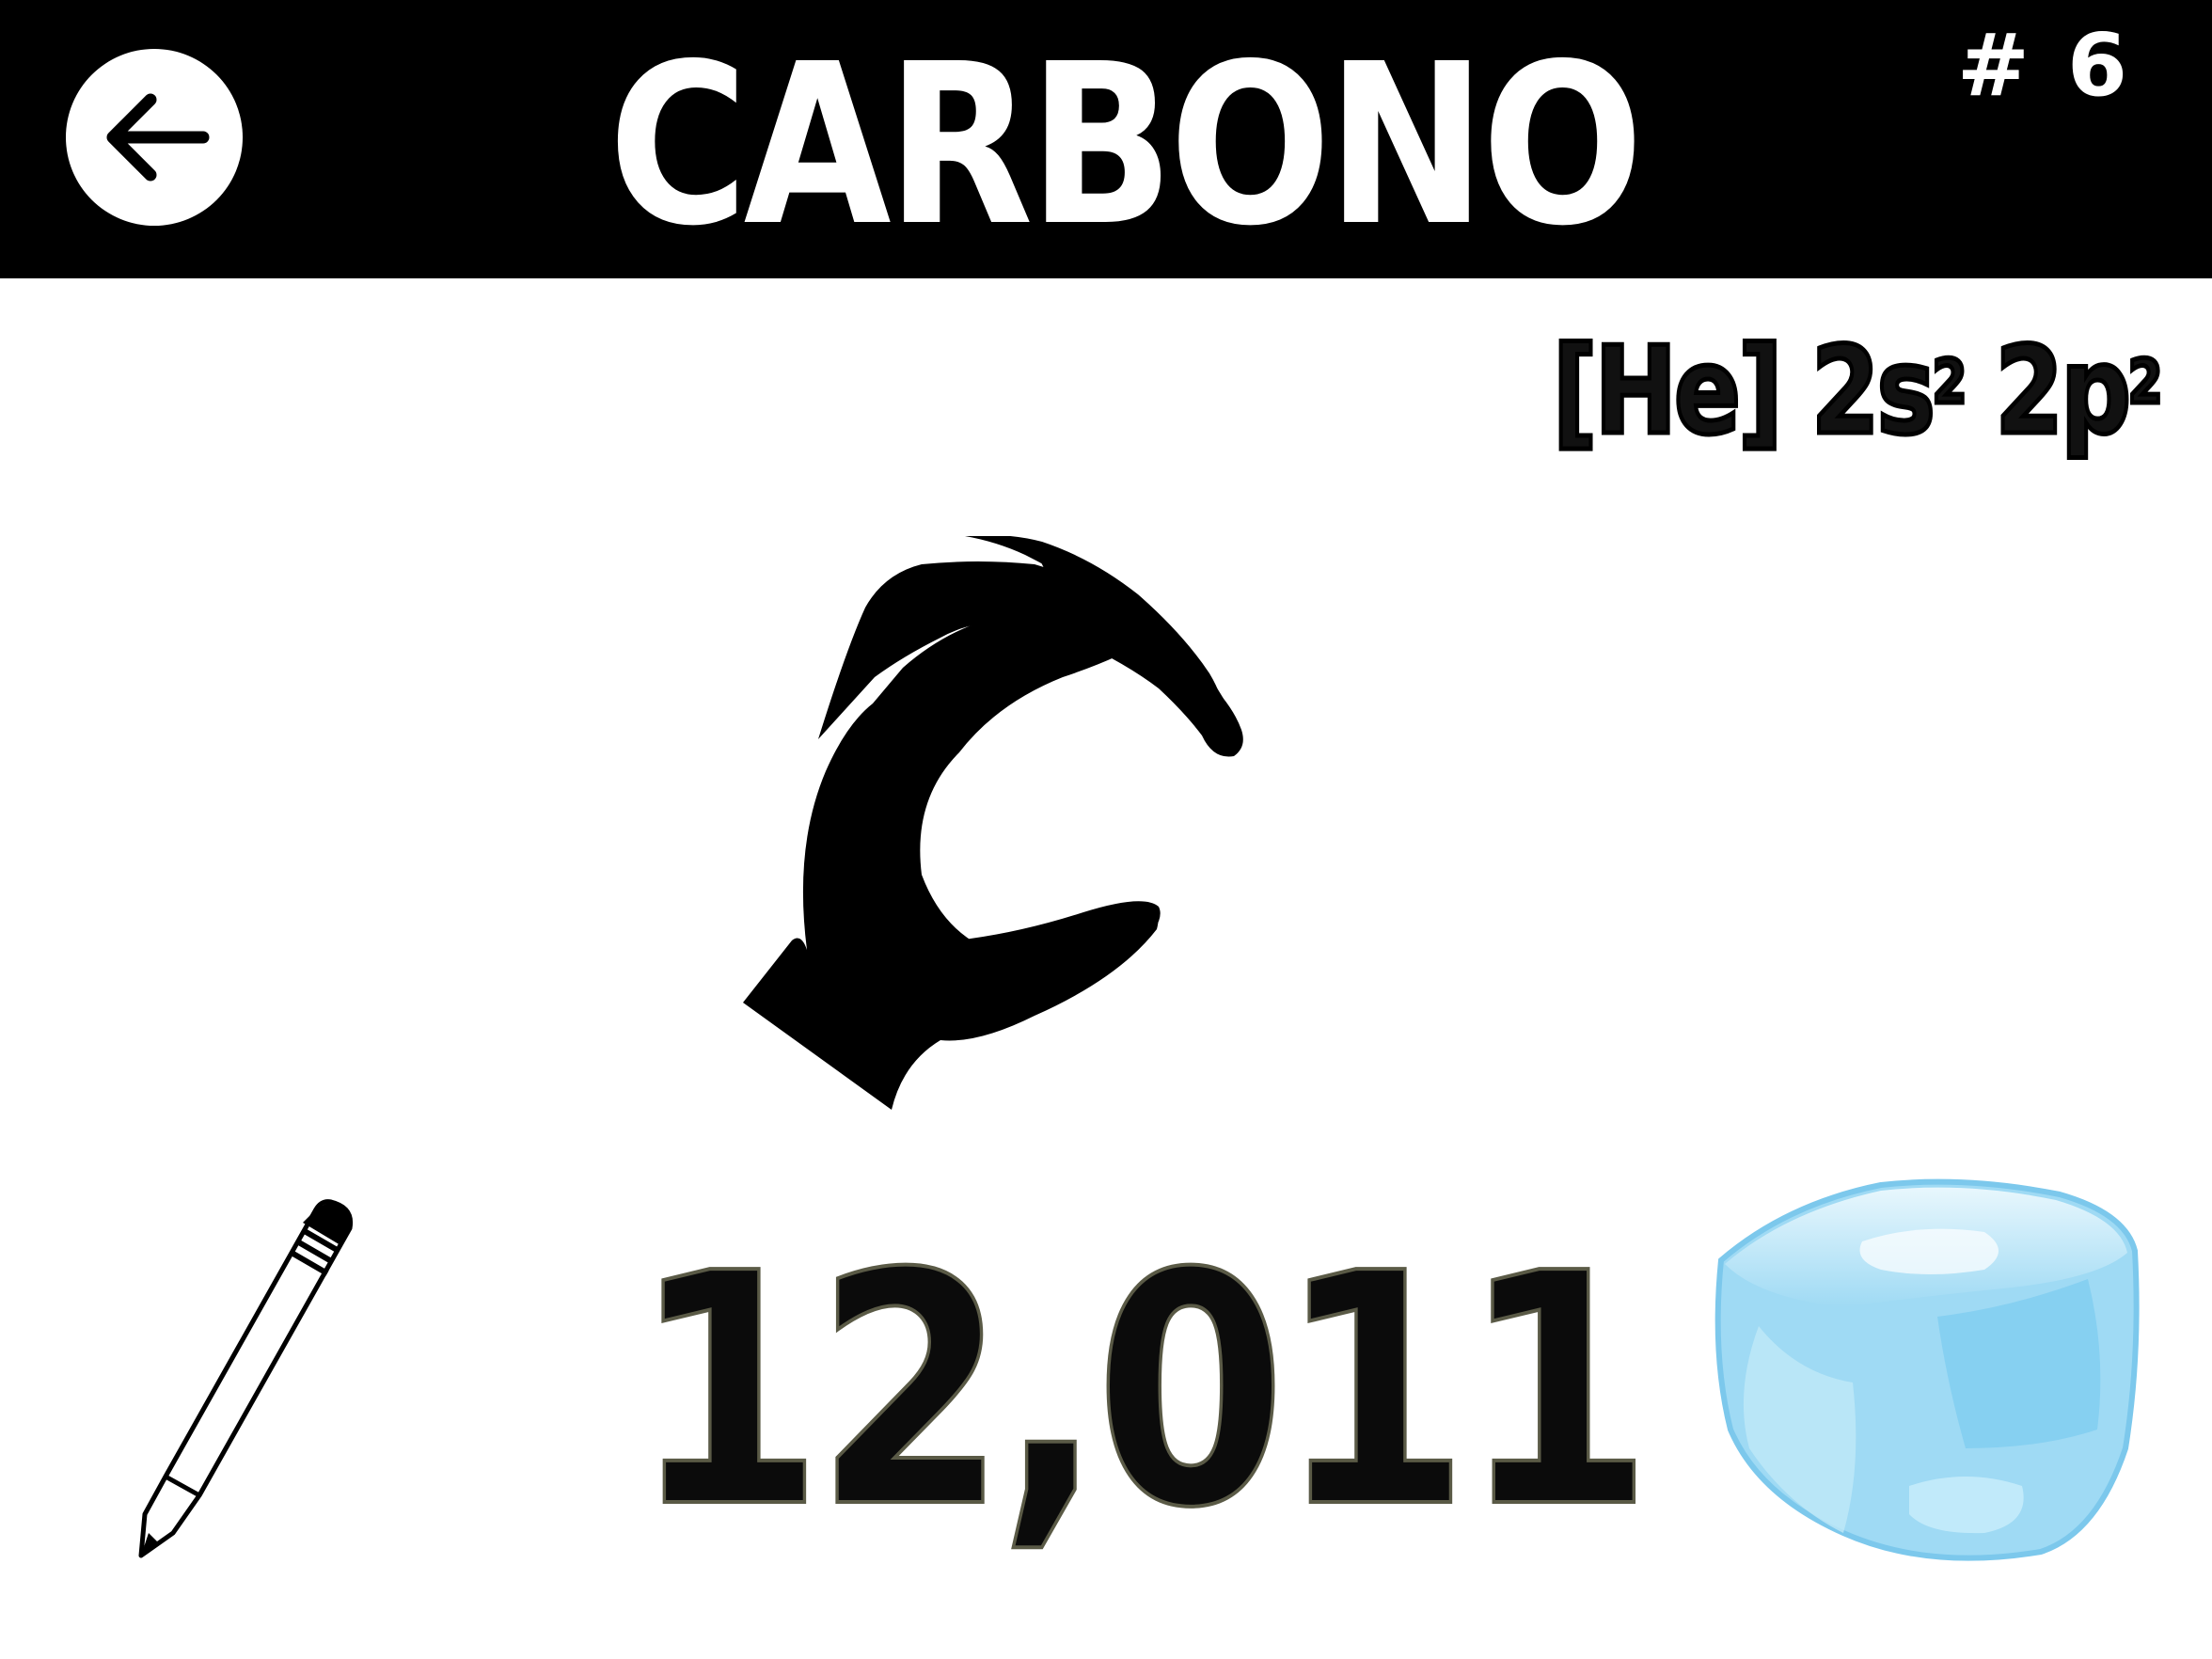 The width and height of the screenshot is (2212, 1659). What do you see at coordinates (2043, 65) in the screenshot?
I see `element-number: # 6` at bounding box center [2043, 65].